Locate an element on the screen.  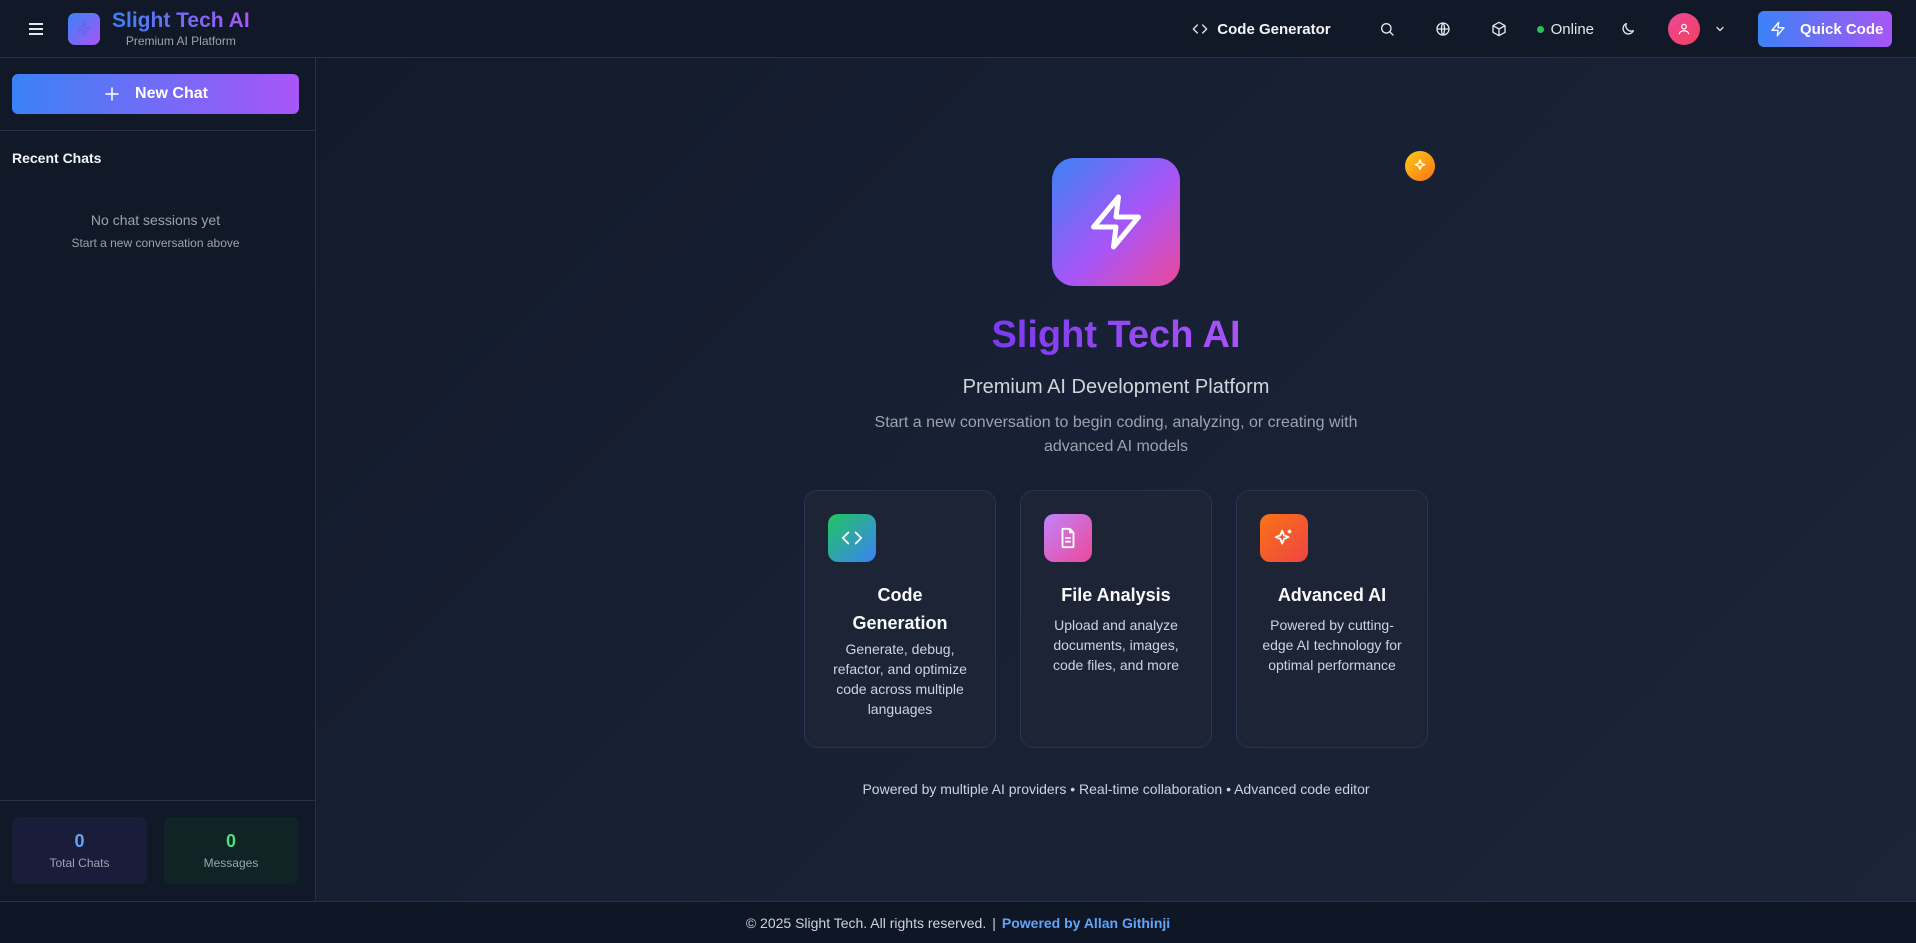
empty-state-title: No chat sessions yet is located at coordinates (155, 220).